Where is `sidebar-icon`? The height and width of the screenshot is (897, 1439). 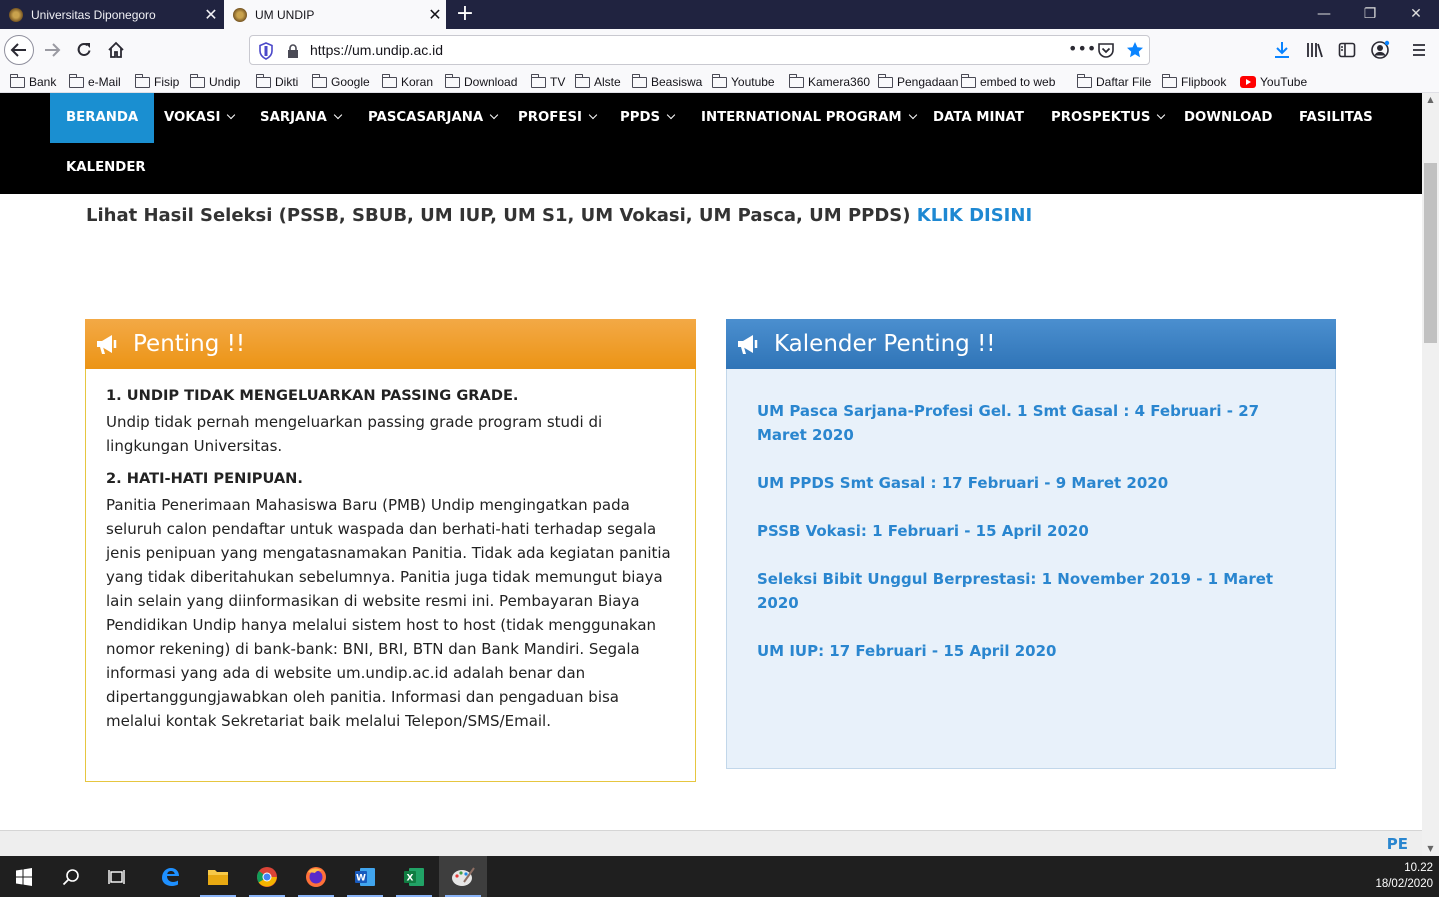
sidebar-icon is located at coordinates (1347, 50).